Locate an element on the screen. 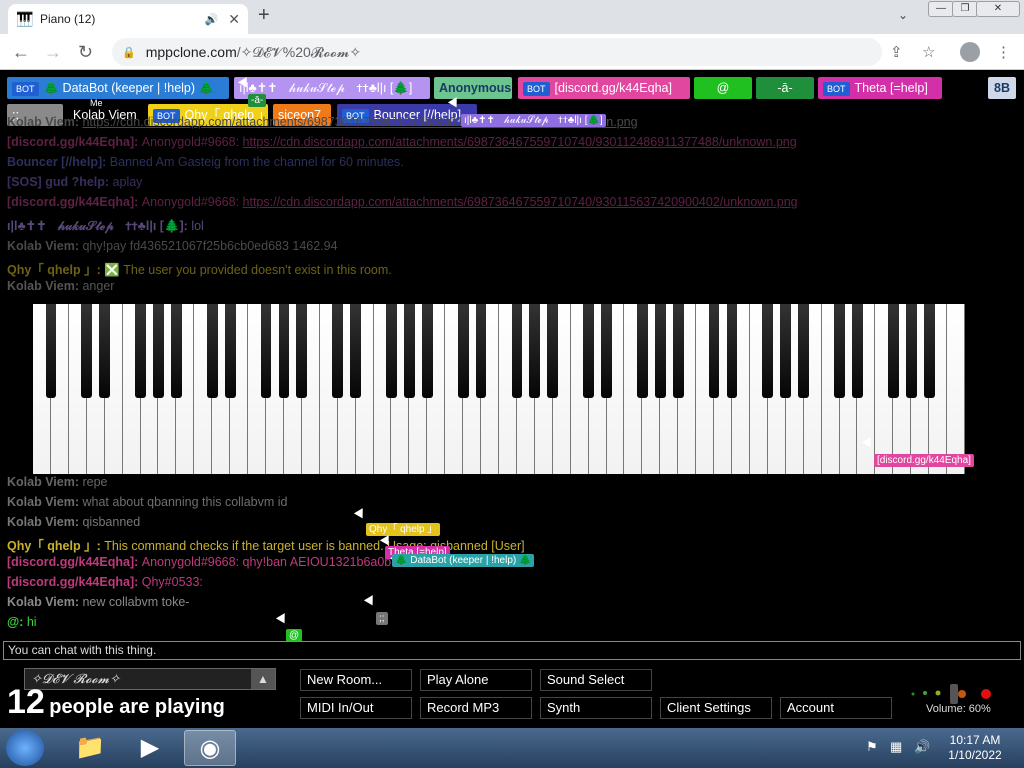 This screenshot has width=1024, height=768. participant-tag: -ā- is located at coordinates (785, 88).